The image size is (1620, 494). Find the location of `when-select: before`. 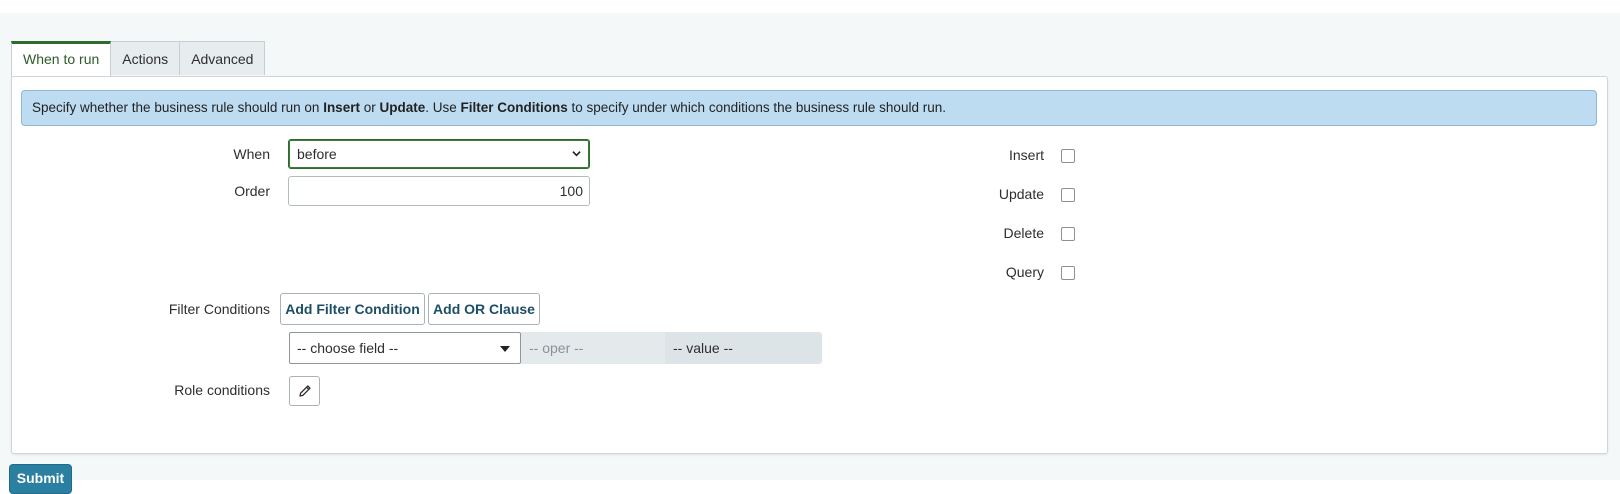

when-select: before is located at coordinates (439, 154).